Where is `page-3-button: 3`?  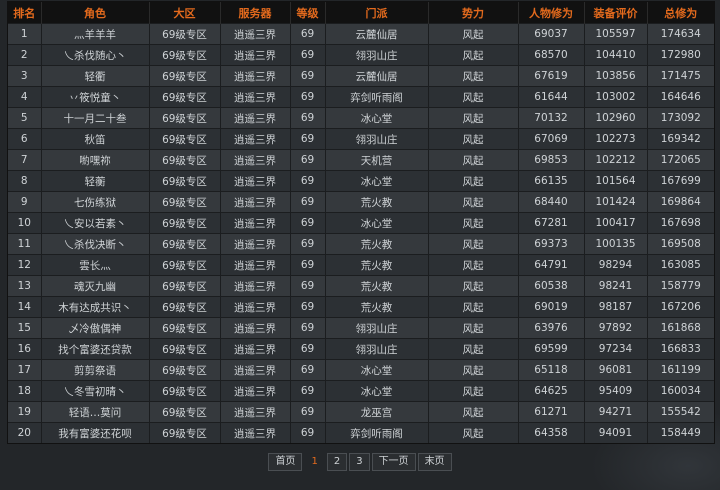 page-3-button: 3 is located at coordinates (359, 462).